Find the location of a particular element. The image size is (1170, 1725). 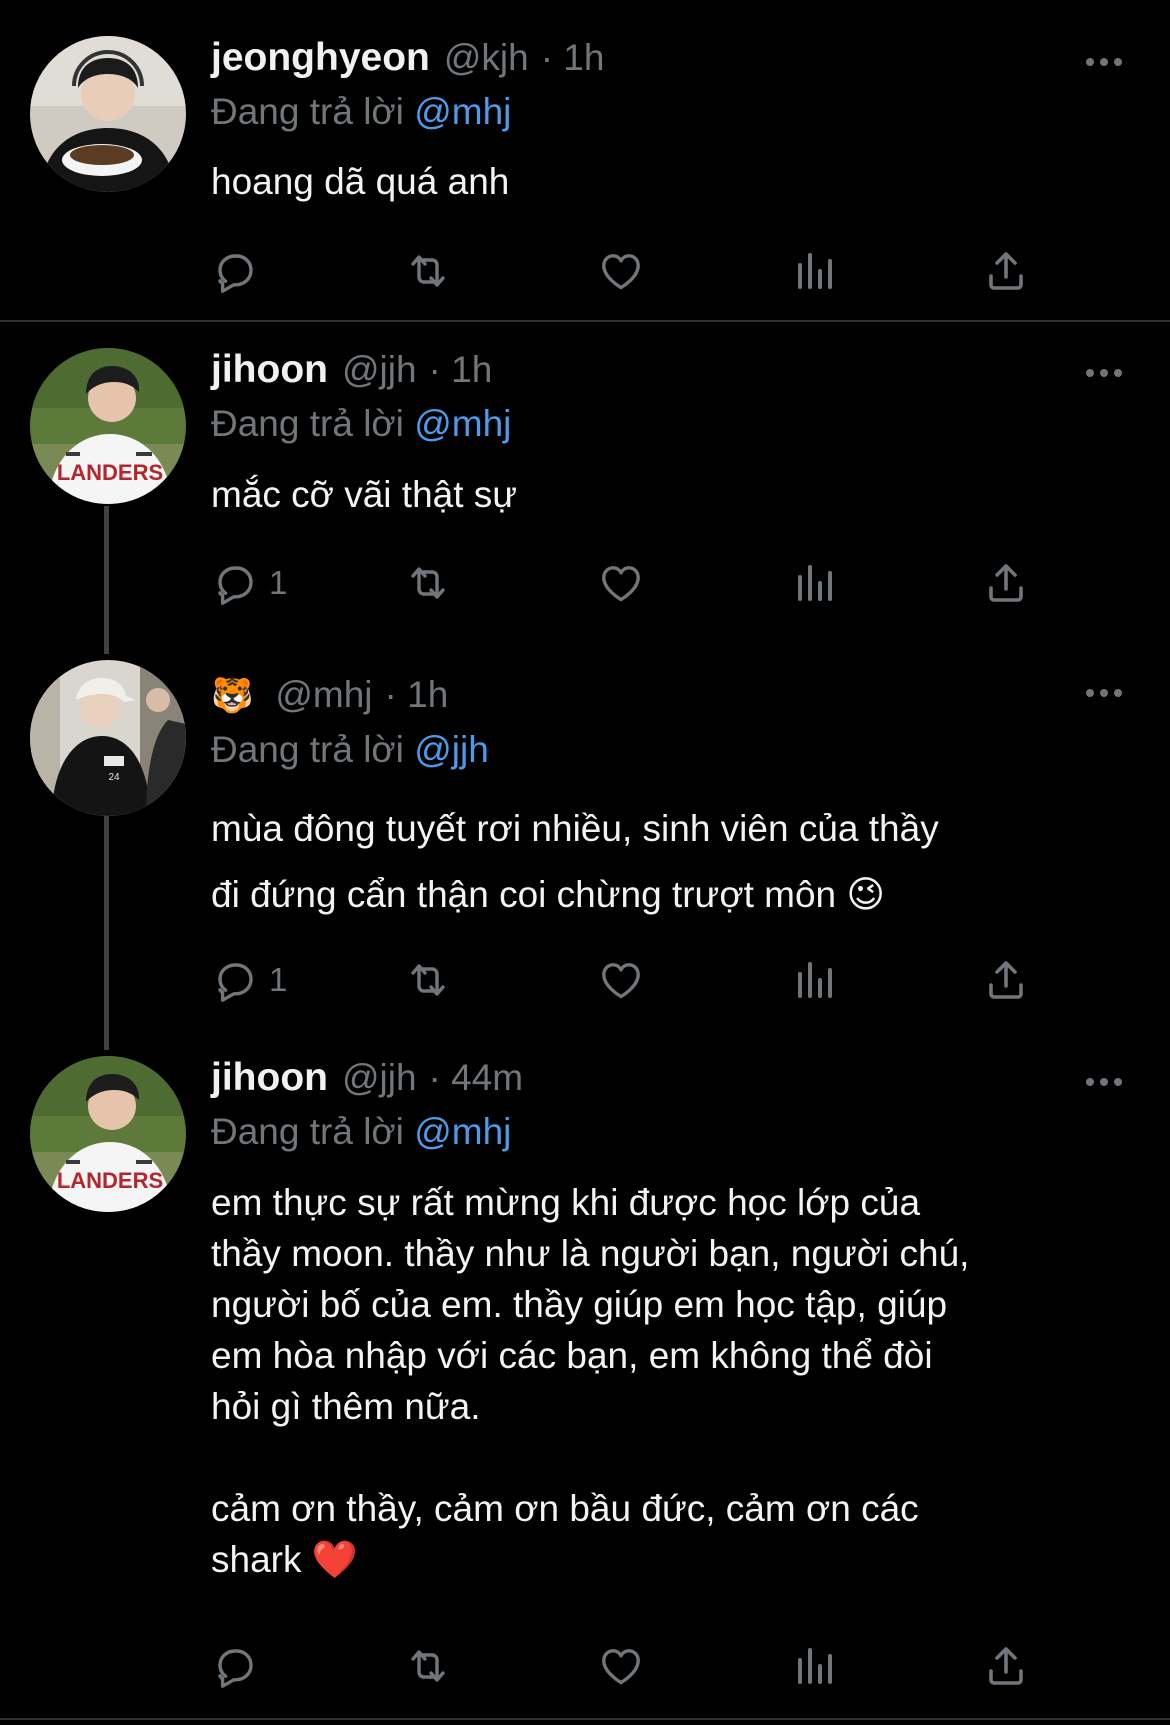

mention-link: @jjh is located at coordinates (451, 749).